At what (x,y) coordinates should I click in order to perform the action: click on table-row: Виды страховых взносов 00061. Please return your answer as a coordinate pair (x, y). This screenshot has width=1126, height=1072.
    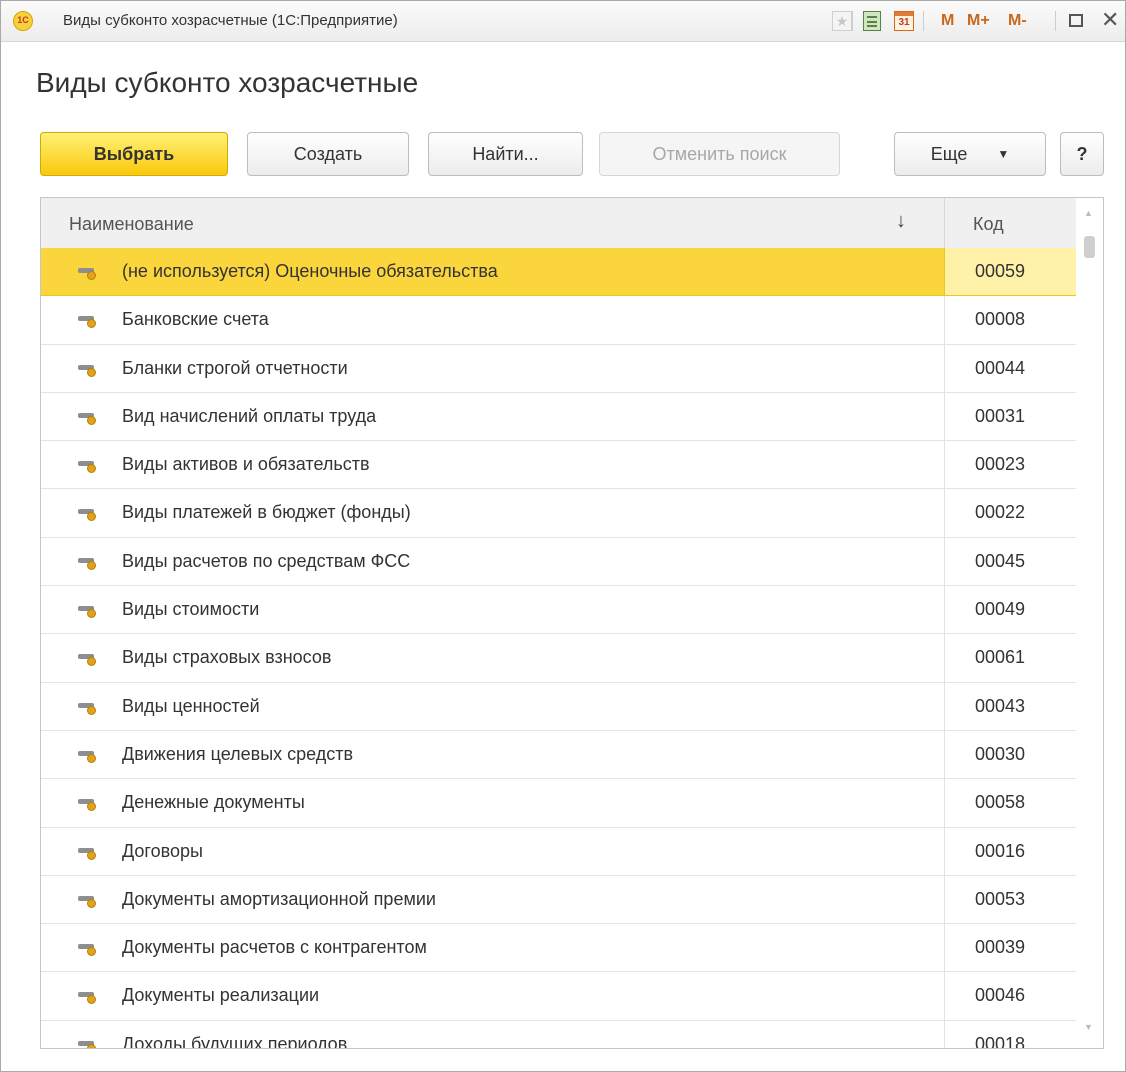
    Looking at the image, I should click on (558, 658).